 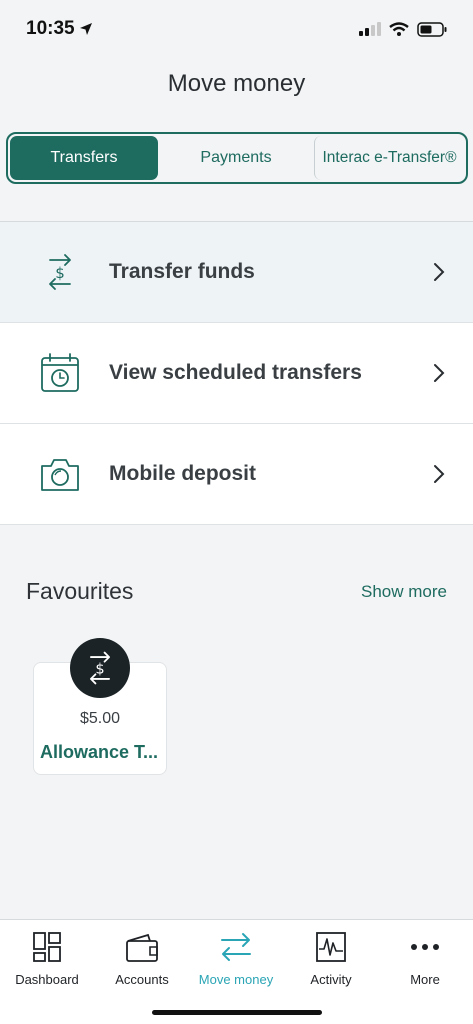 I want to click on tab-label: More, so click(x=425, y=979).